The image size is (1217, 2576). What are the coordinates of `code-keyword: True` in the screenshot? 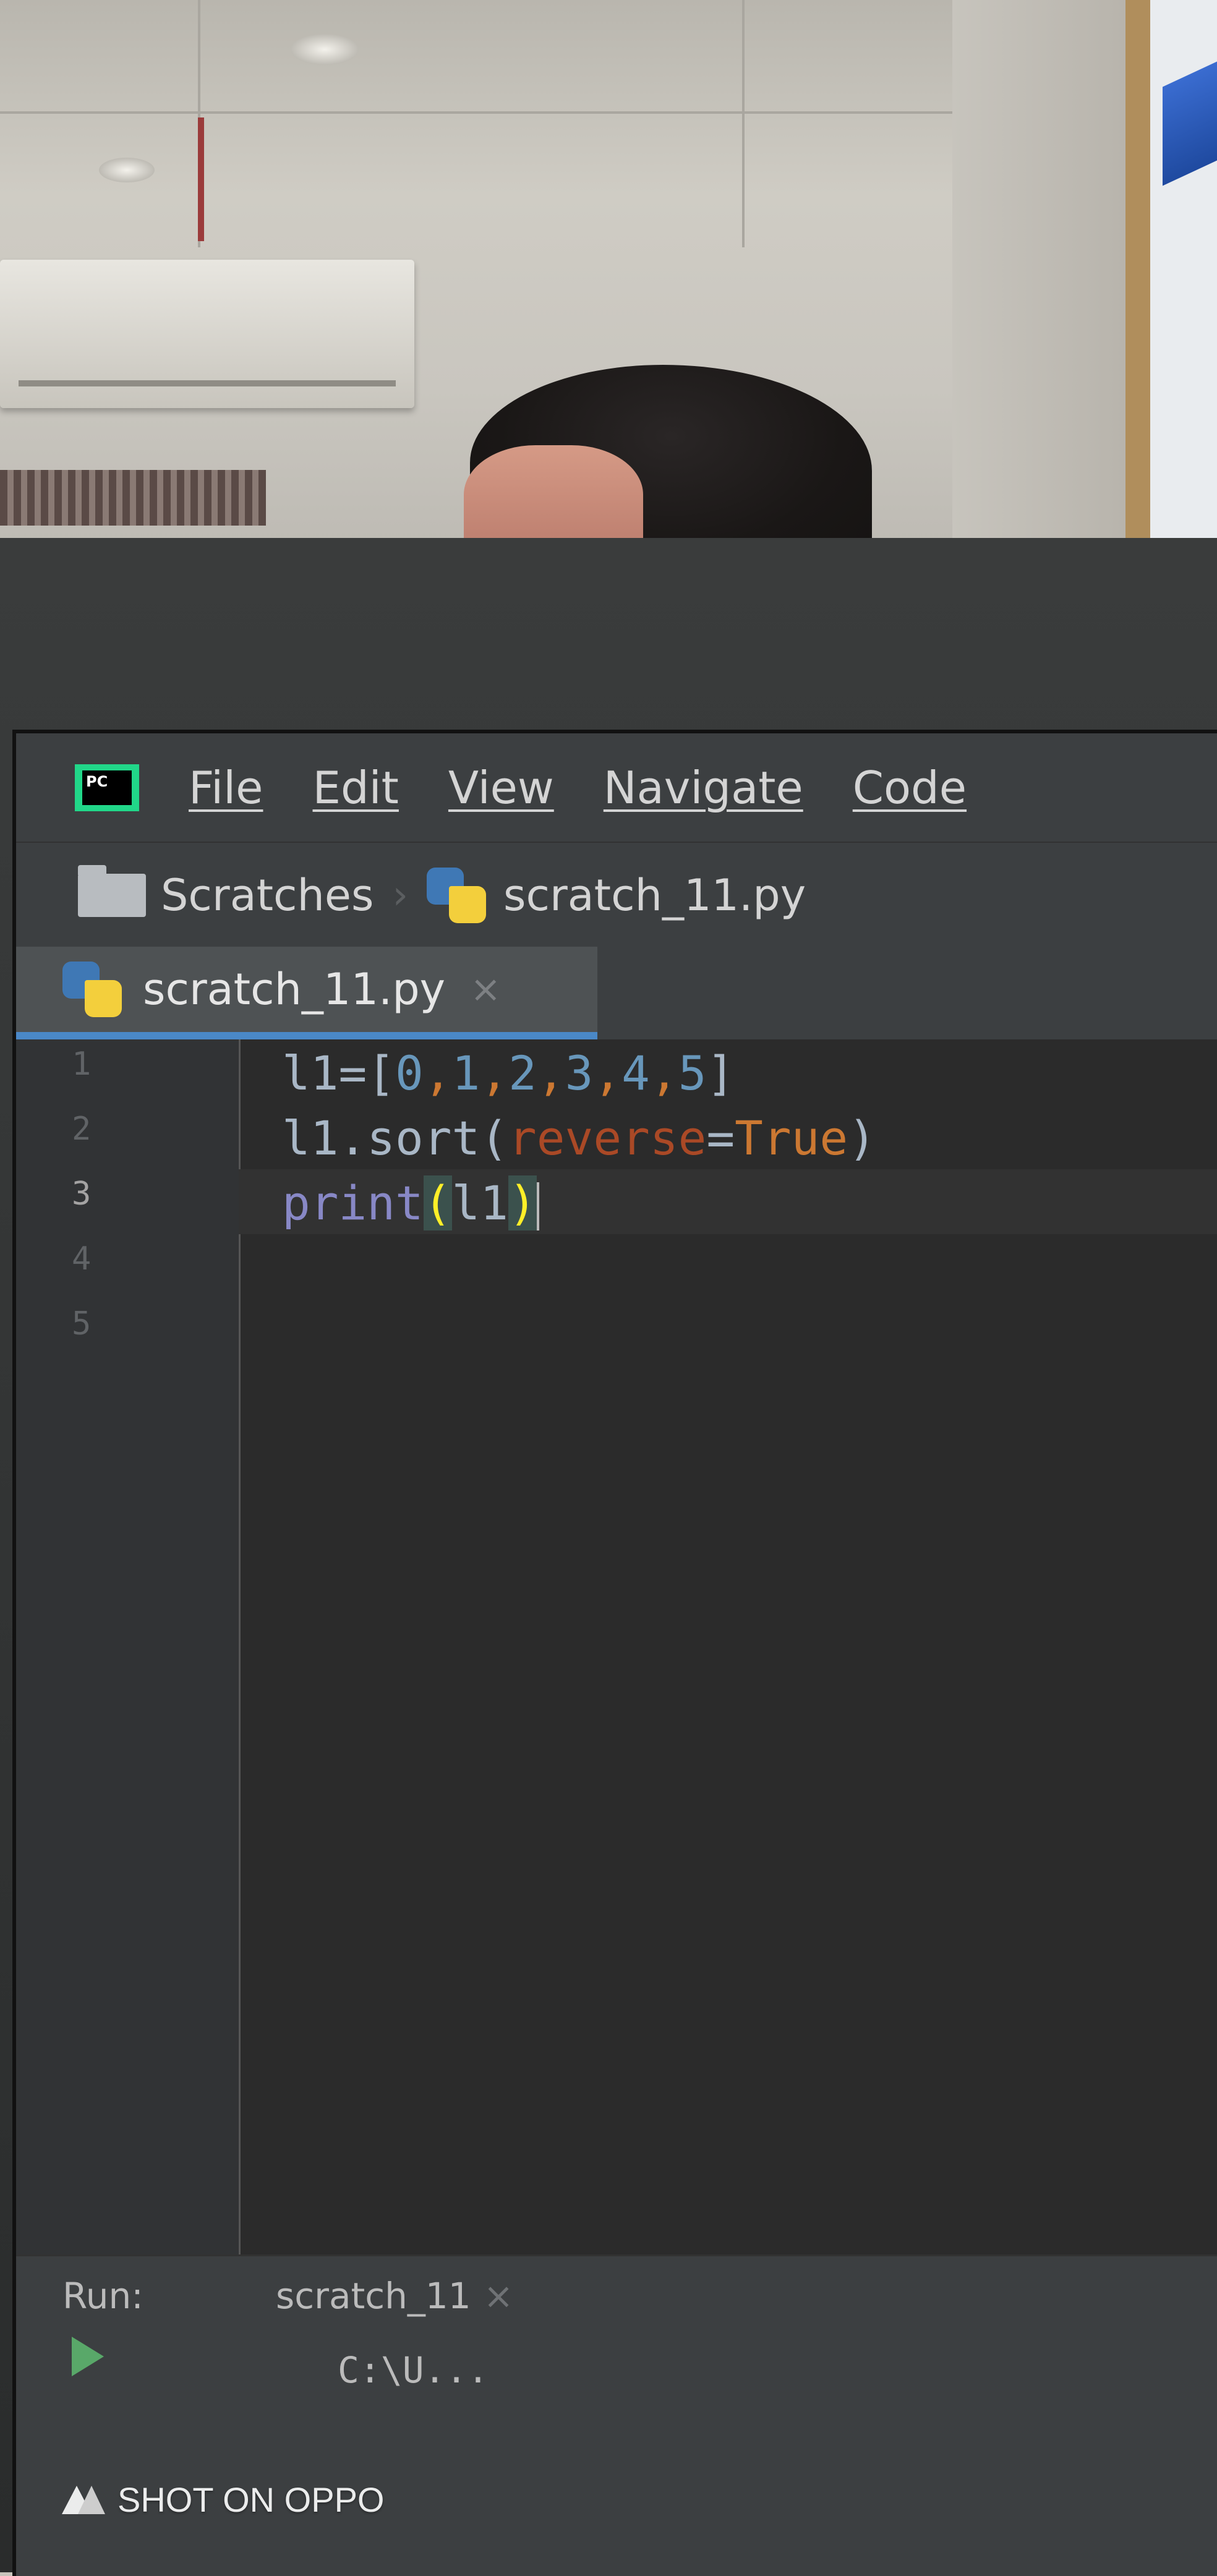 It's located at (791, 1138).